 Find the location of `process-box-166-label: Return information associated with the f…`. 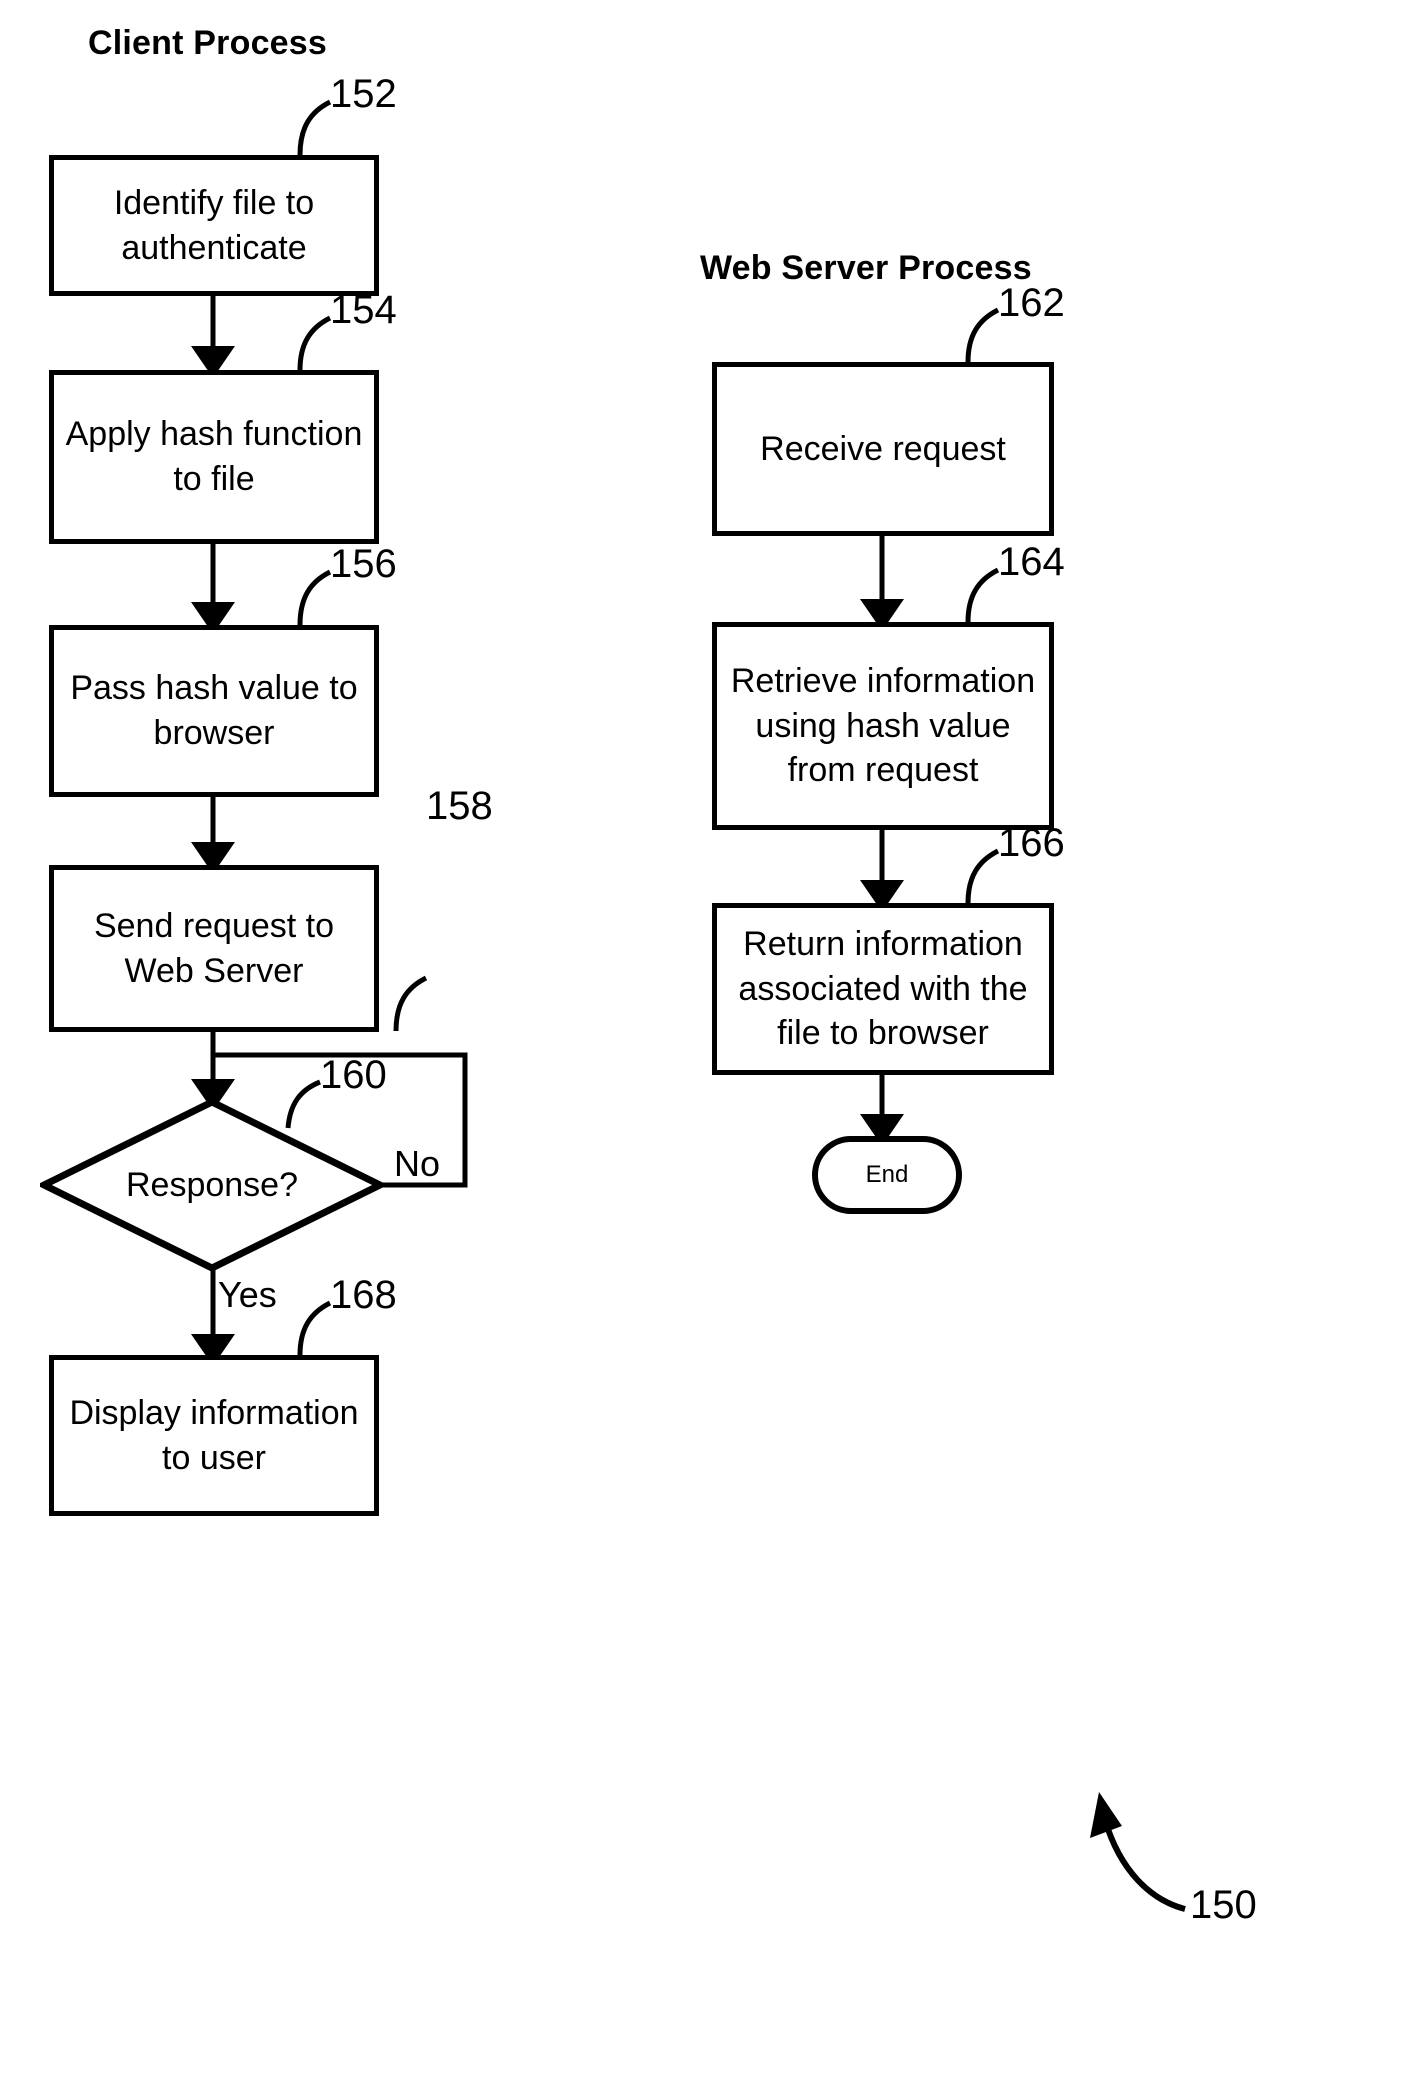

process-box-166-label: Return information associated with the f… is located at coordinates (883, 988).